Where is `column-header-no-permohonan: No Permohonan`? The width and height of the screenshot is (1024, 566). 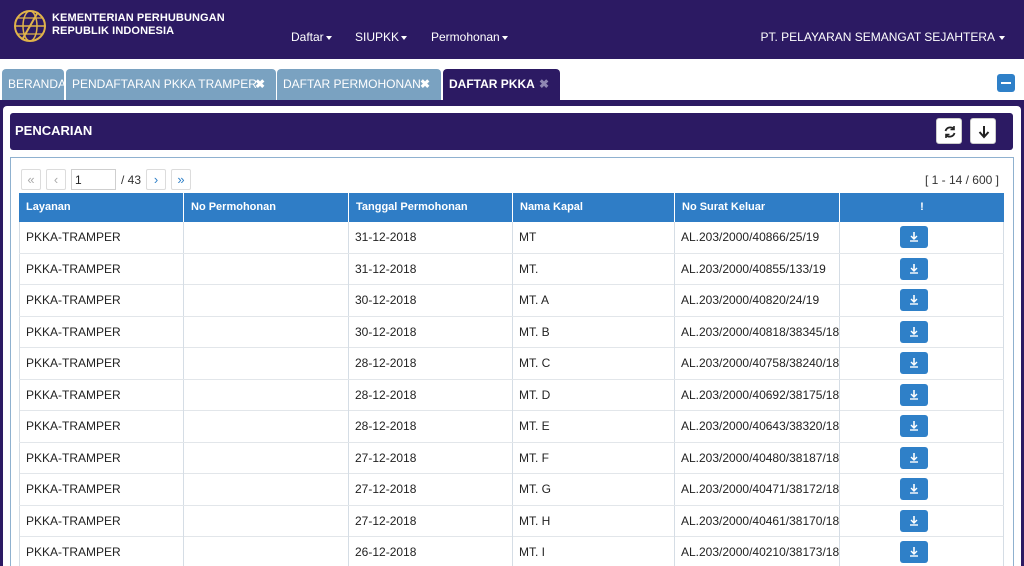 column-header-no-permohonan: No Permohonan is located at coordinates (266, 207).